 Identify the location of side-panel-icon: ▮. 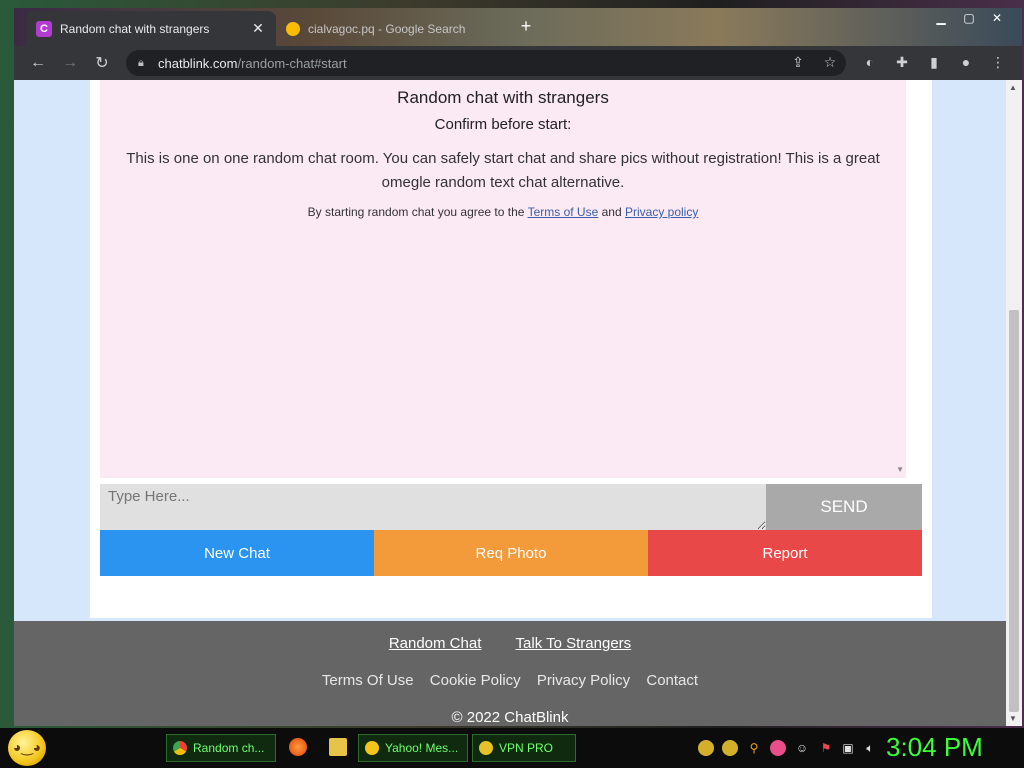
(934, 62).